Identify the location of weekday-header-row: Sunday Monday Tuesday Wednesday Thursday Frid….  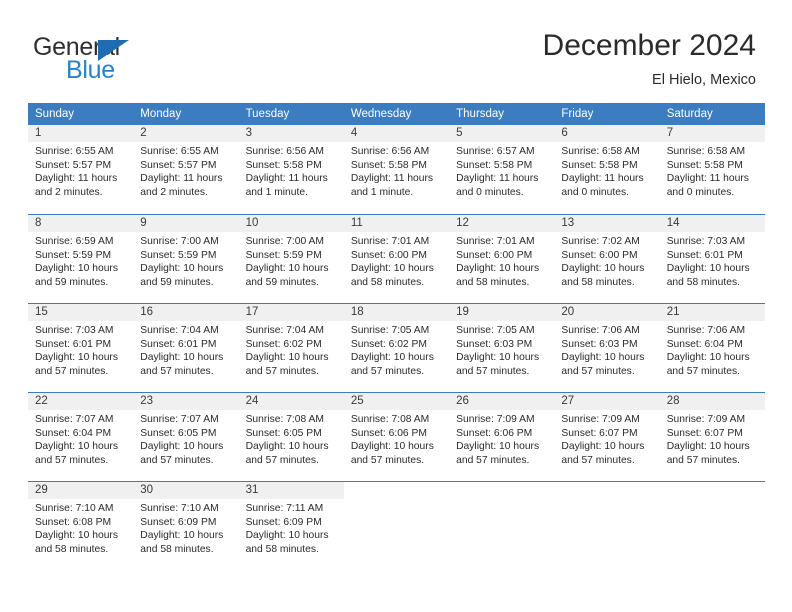
(396, 114).